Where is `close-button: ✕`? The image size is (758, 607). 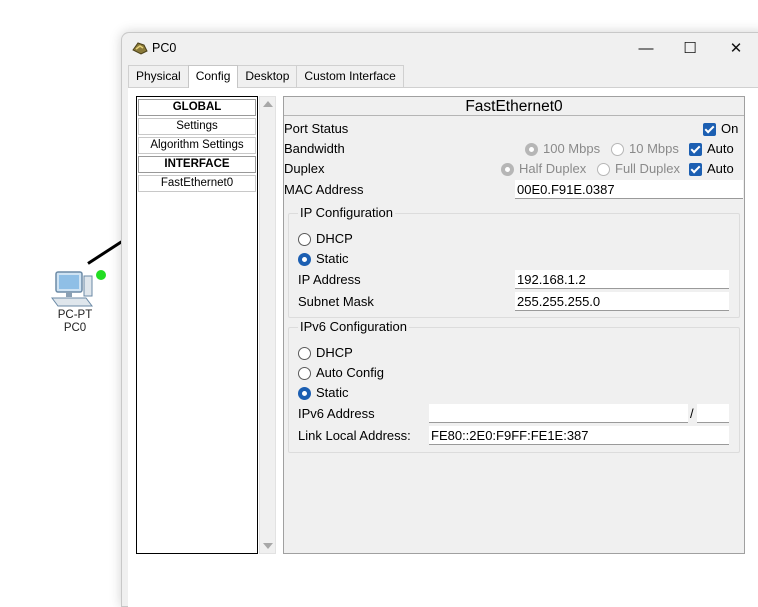 close-button: ✕ is located at coordinates (736, 48).